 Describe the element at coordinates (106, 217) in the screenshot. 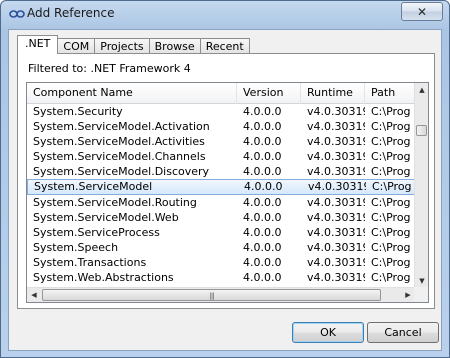

I see `row-component-name: System.ServiceModel.Web` at that location.